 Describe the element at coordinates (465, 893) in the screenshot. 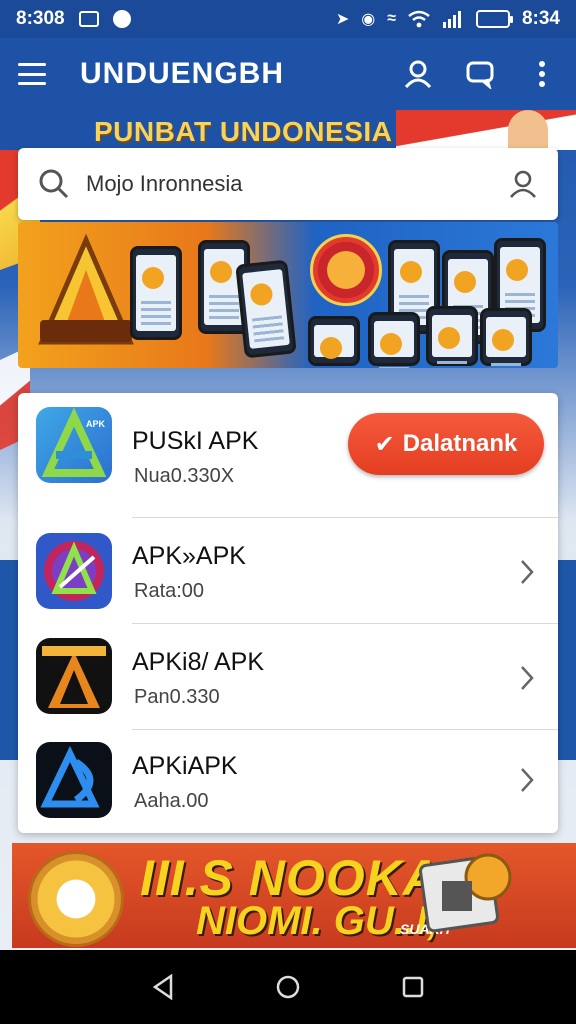

I see `phone-logo-icon` at that location.